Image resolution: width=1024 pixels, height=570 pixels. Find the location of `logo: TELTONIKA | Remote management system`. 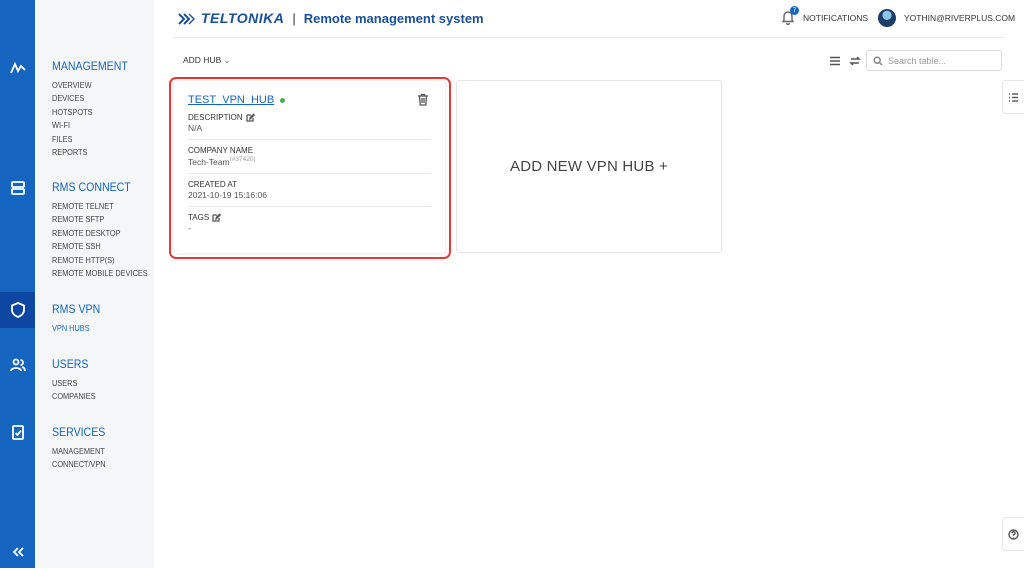

logo: TELTONIKA | Remote management system is located at coordinates (331, 18).